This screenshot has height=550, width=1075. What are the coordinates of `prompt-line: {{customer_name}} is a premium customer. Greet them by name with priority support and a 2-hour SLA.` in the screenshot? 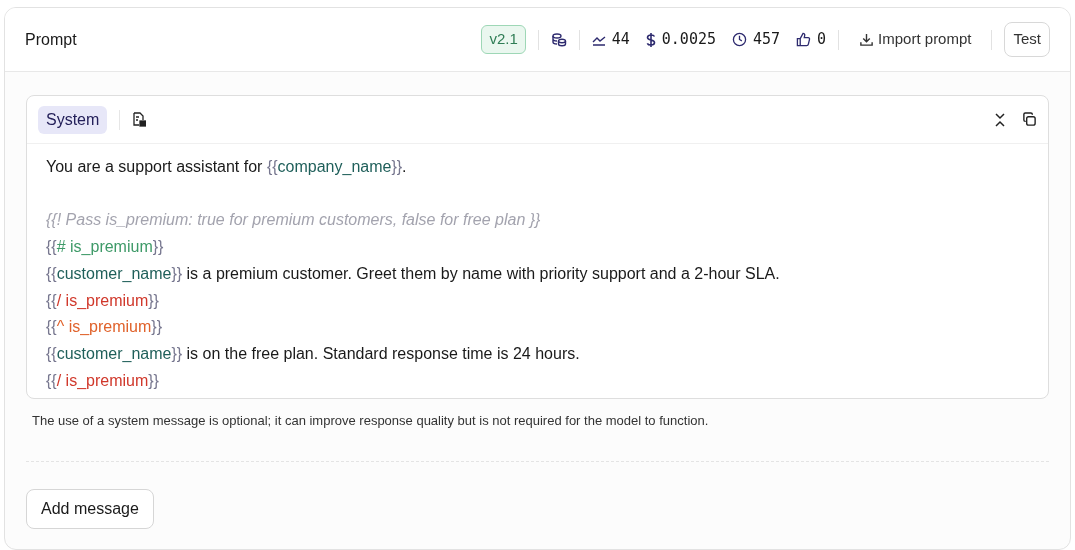 It's located at (413, 273).